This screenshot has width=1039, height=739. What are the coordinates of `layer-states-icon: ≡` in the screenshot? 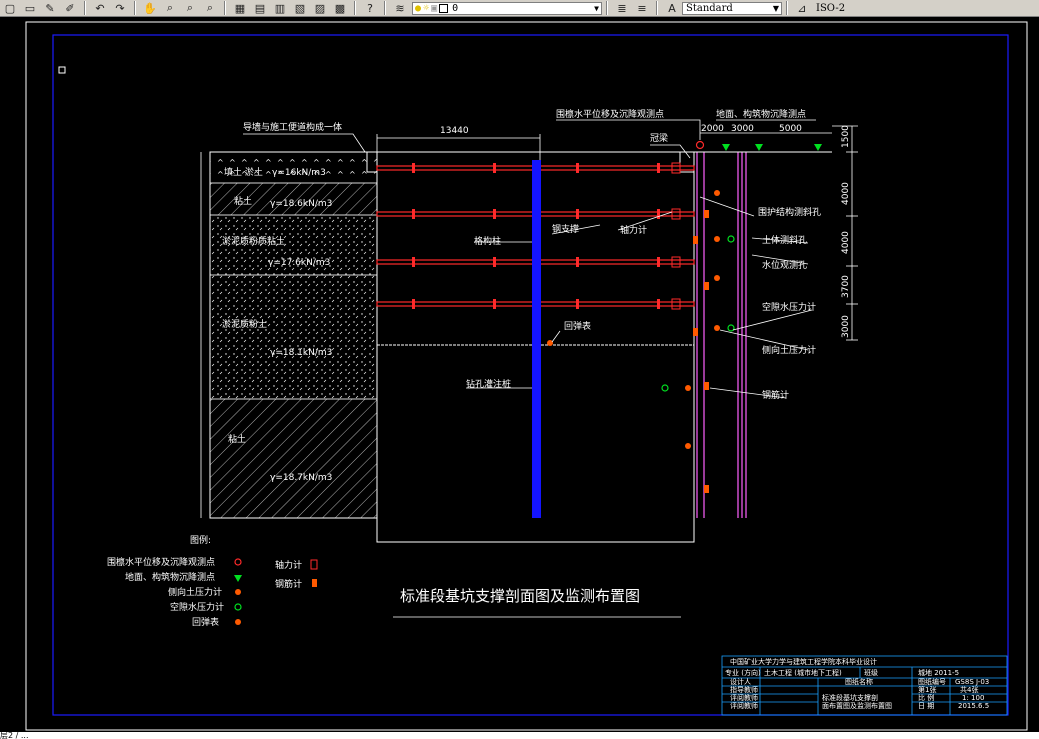 It's located at (642, 8).